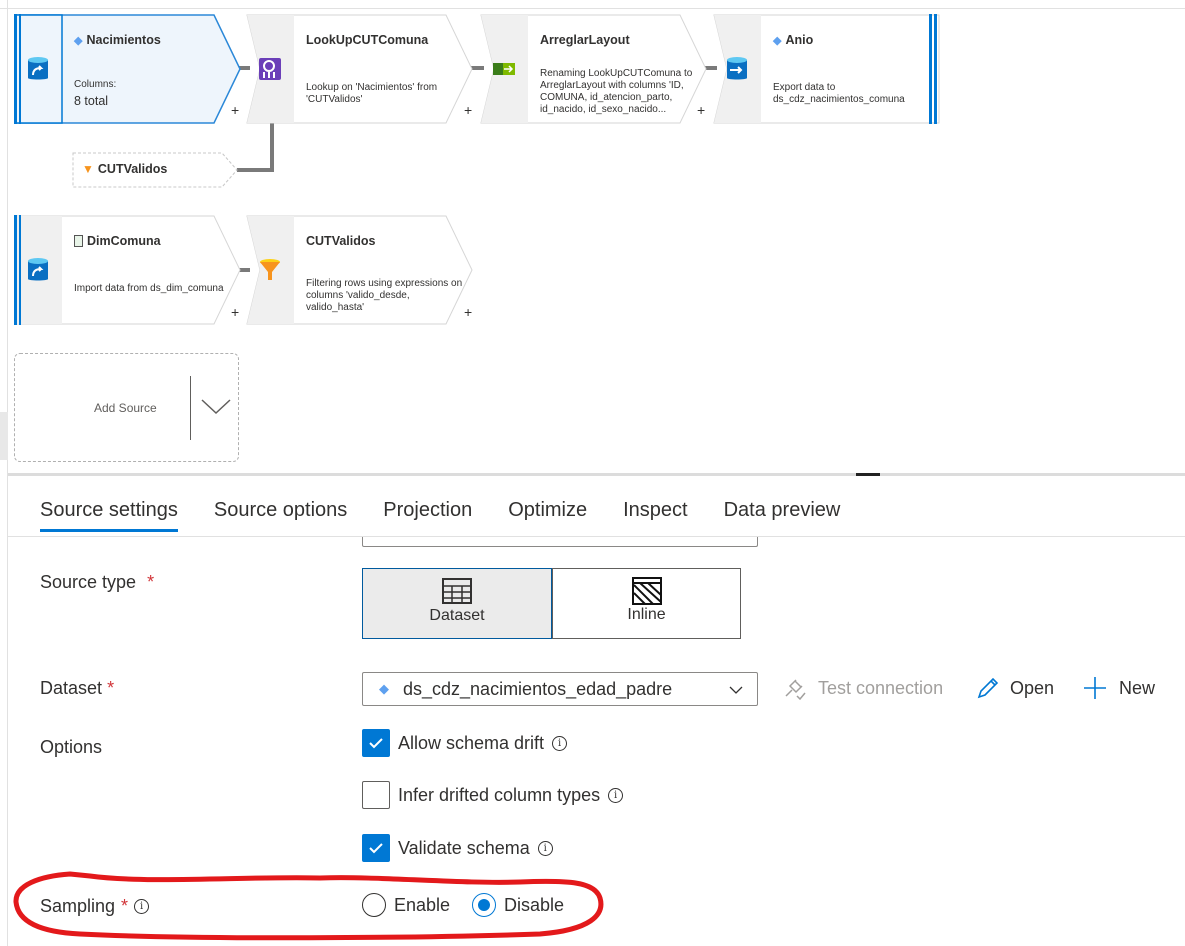 The image size is (1185, 946). Describe the element at coordinates (427, 515) in the screenshot. I see `tab-projection: Projection` at that location.